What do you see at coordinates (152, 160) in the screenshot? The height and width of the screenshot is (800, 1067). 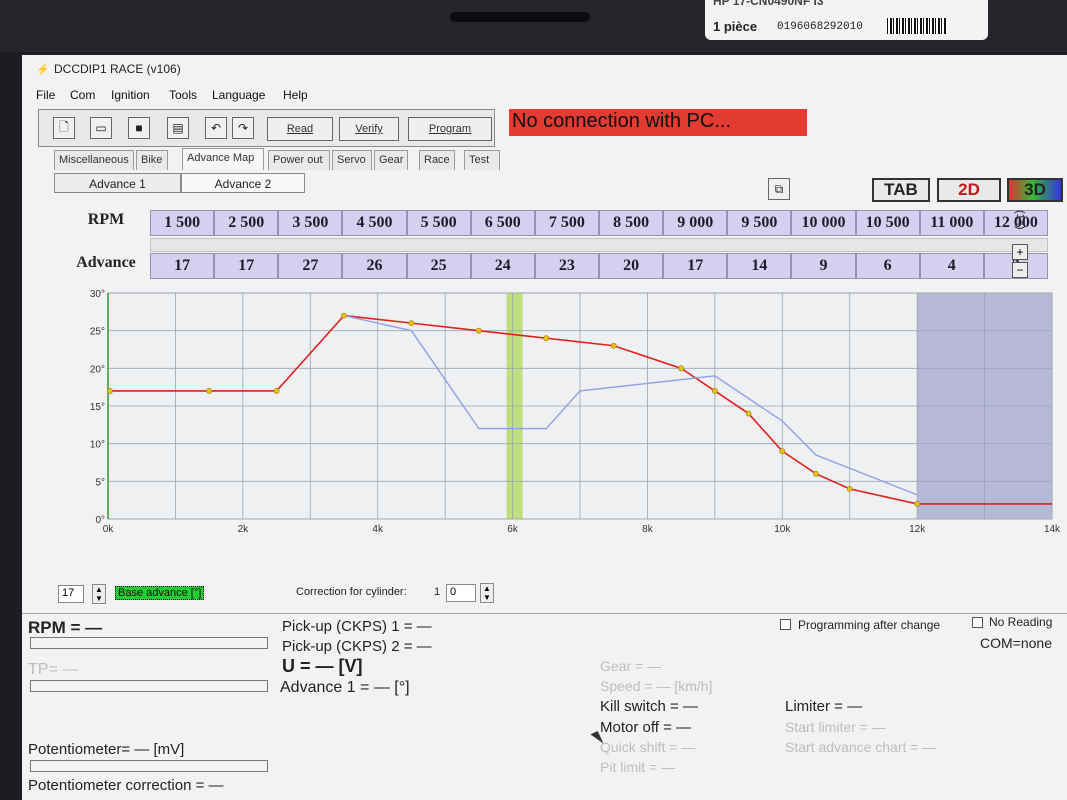 I see `tab-bike: Bike` at bounding box center [152, 160].